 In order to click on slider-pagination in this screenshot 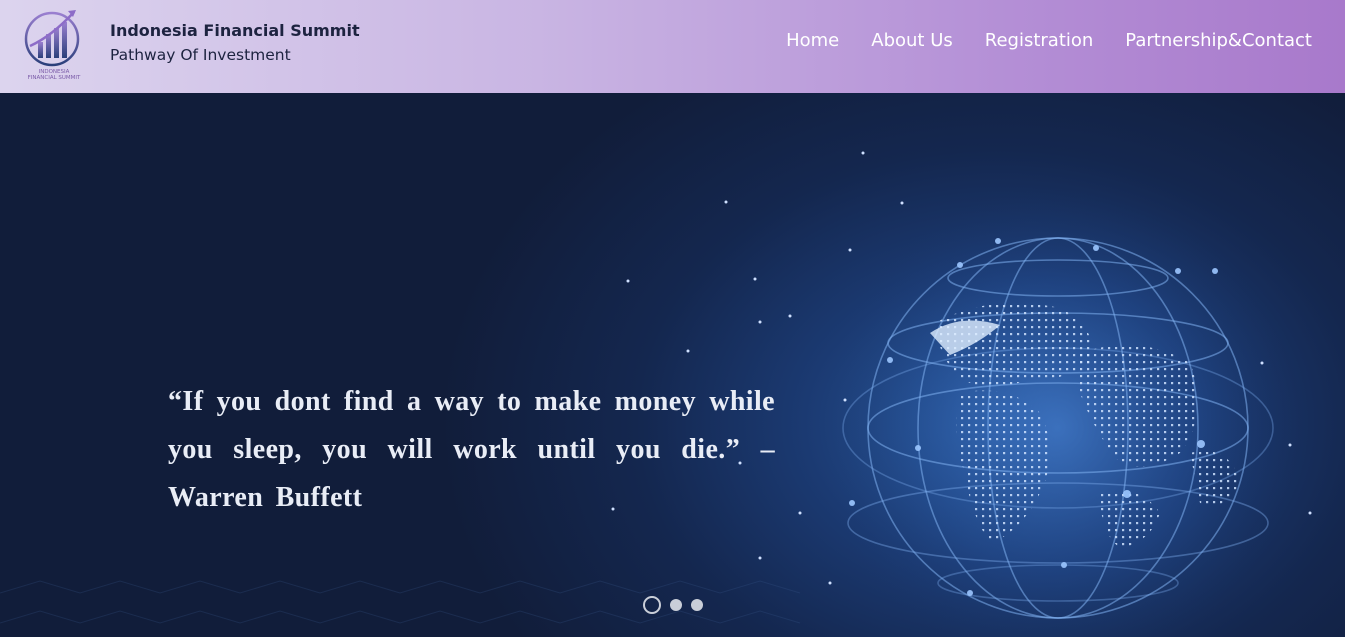, I will do `click(673, 605)`.